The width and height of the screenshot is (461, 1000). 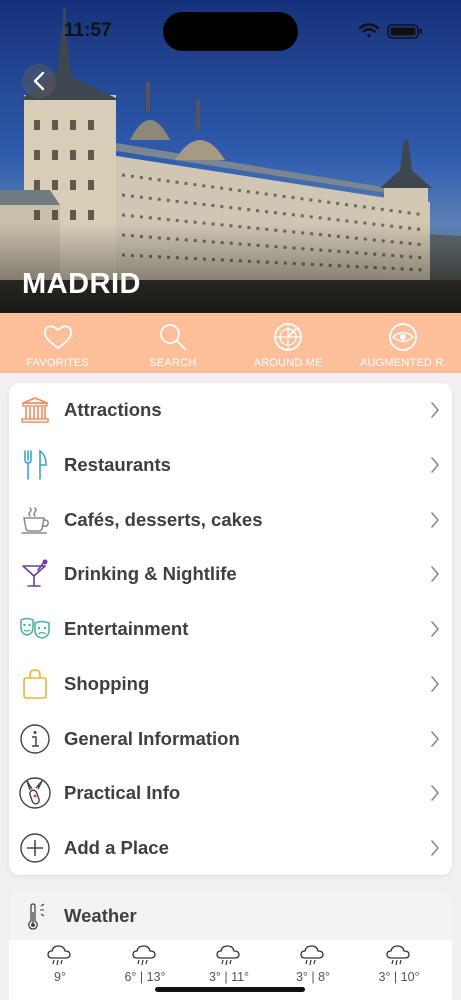 What do you see at coordinates (117, 465) in the screenshot?
I see `menu-label: Restaurants` at bounding box center [117, 465].